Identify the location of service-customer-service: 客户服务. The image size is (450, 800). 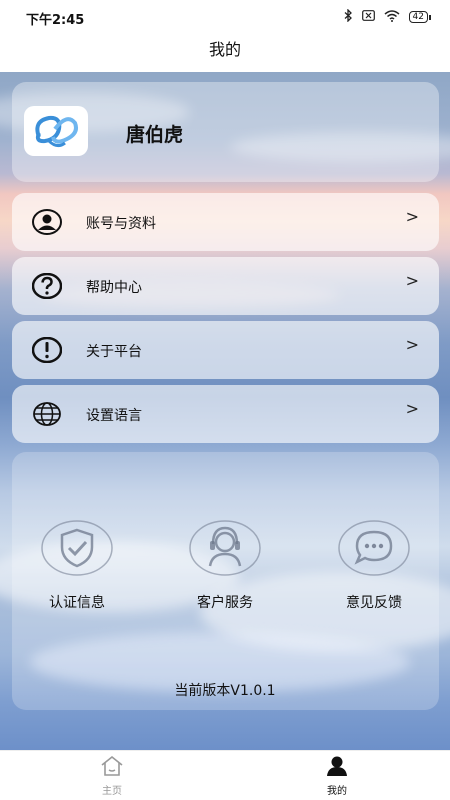
(225, 566).